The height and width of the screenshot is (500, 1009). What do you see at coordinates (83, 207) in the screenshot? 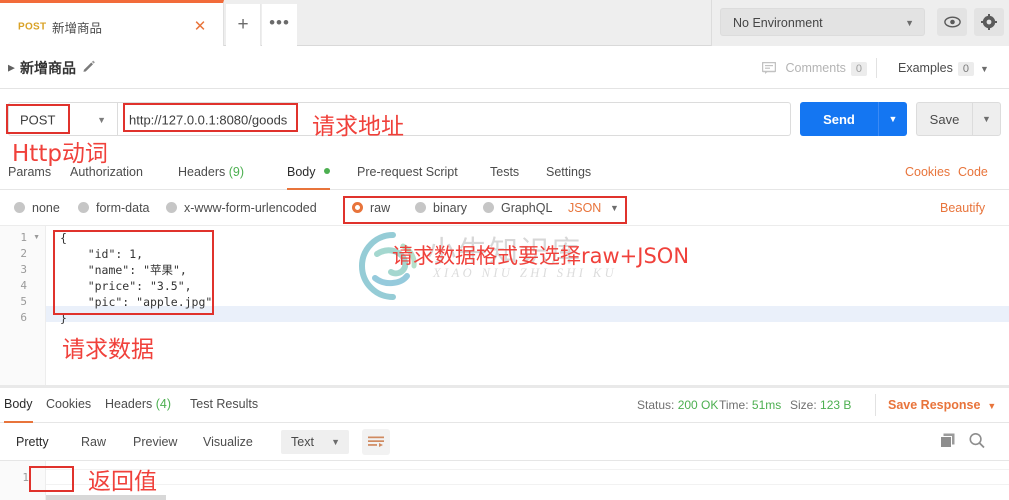
I see `radio-icon` at bounding box center [83, 207].